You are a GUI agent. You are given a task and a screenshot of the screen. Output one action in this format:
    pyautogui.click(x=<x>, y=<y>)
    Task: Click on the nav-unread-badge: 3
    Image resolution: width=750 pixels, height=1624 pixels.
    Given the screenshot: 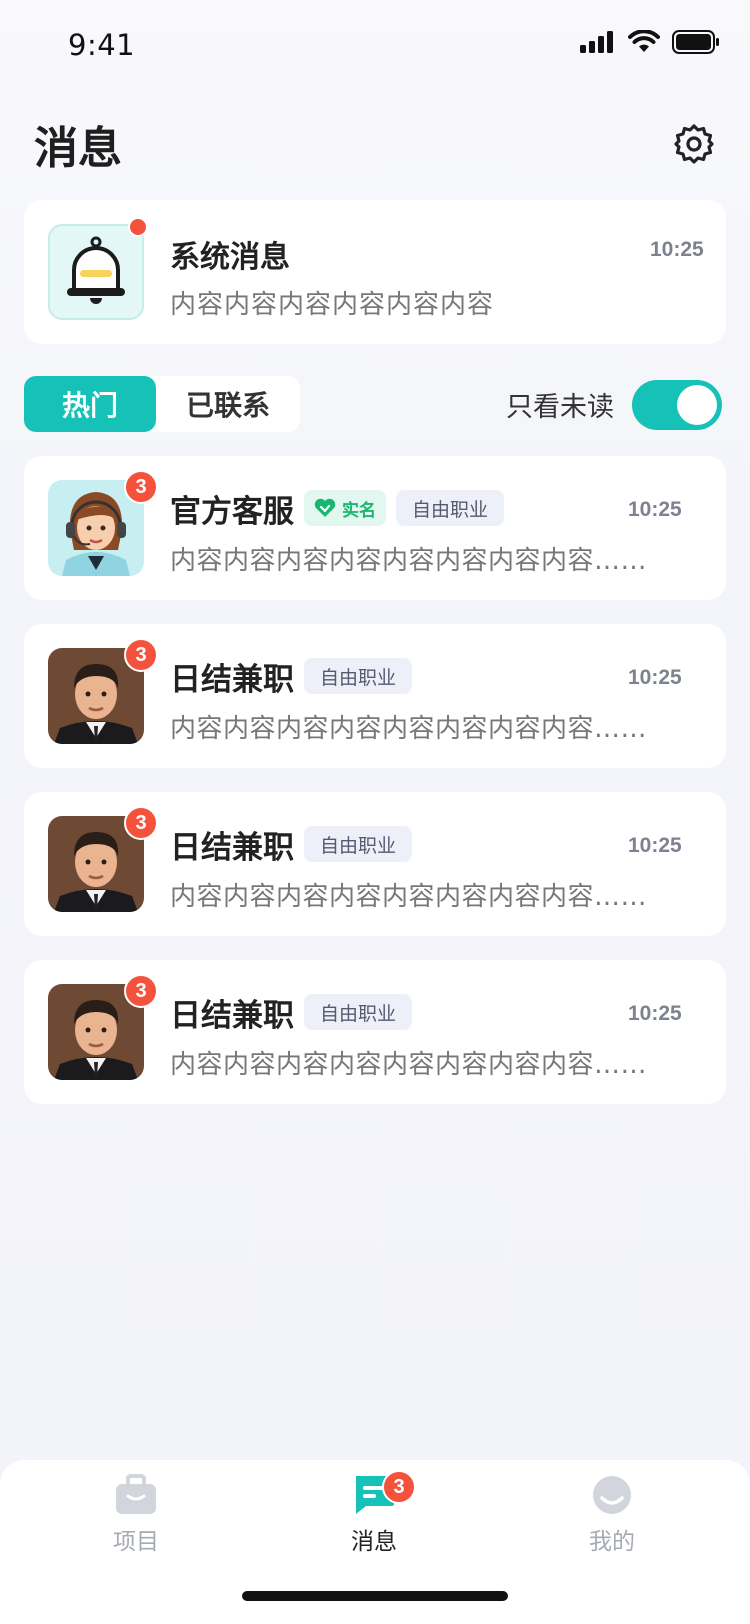 What is the action you would take?
    pyautogui.click(x=399, y=1487)
    